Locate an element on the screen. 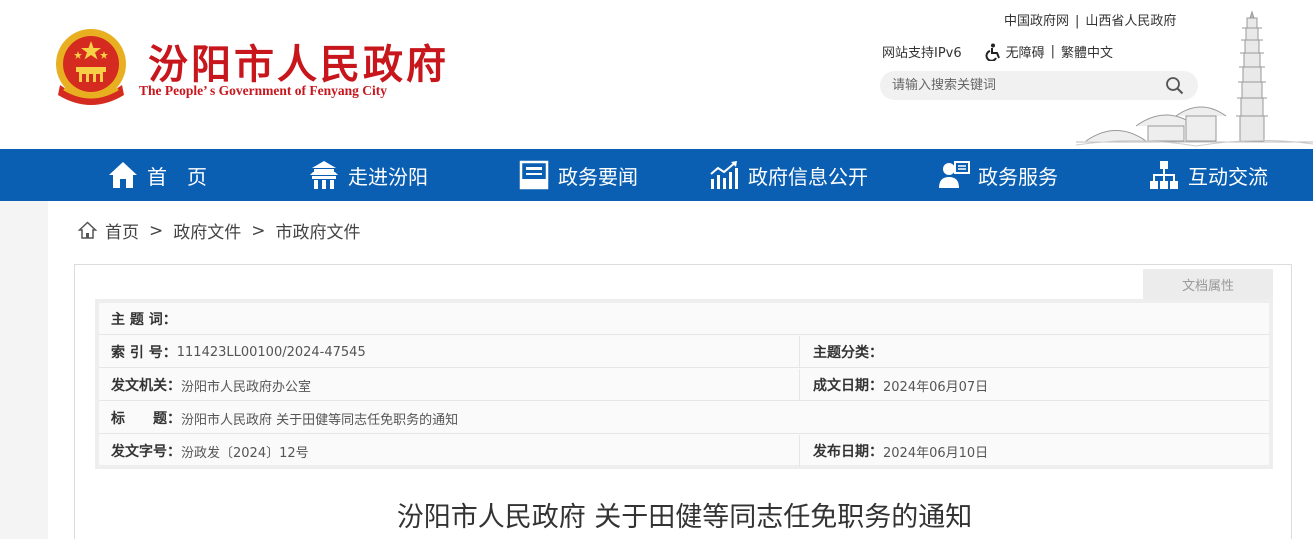 The image size is (1313, 539). document-title: 汾阳市人民政府 关于田健等同志任免职务的通知 is located at coordinates (684, 517).